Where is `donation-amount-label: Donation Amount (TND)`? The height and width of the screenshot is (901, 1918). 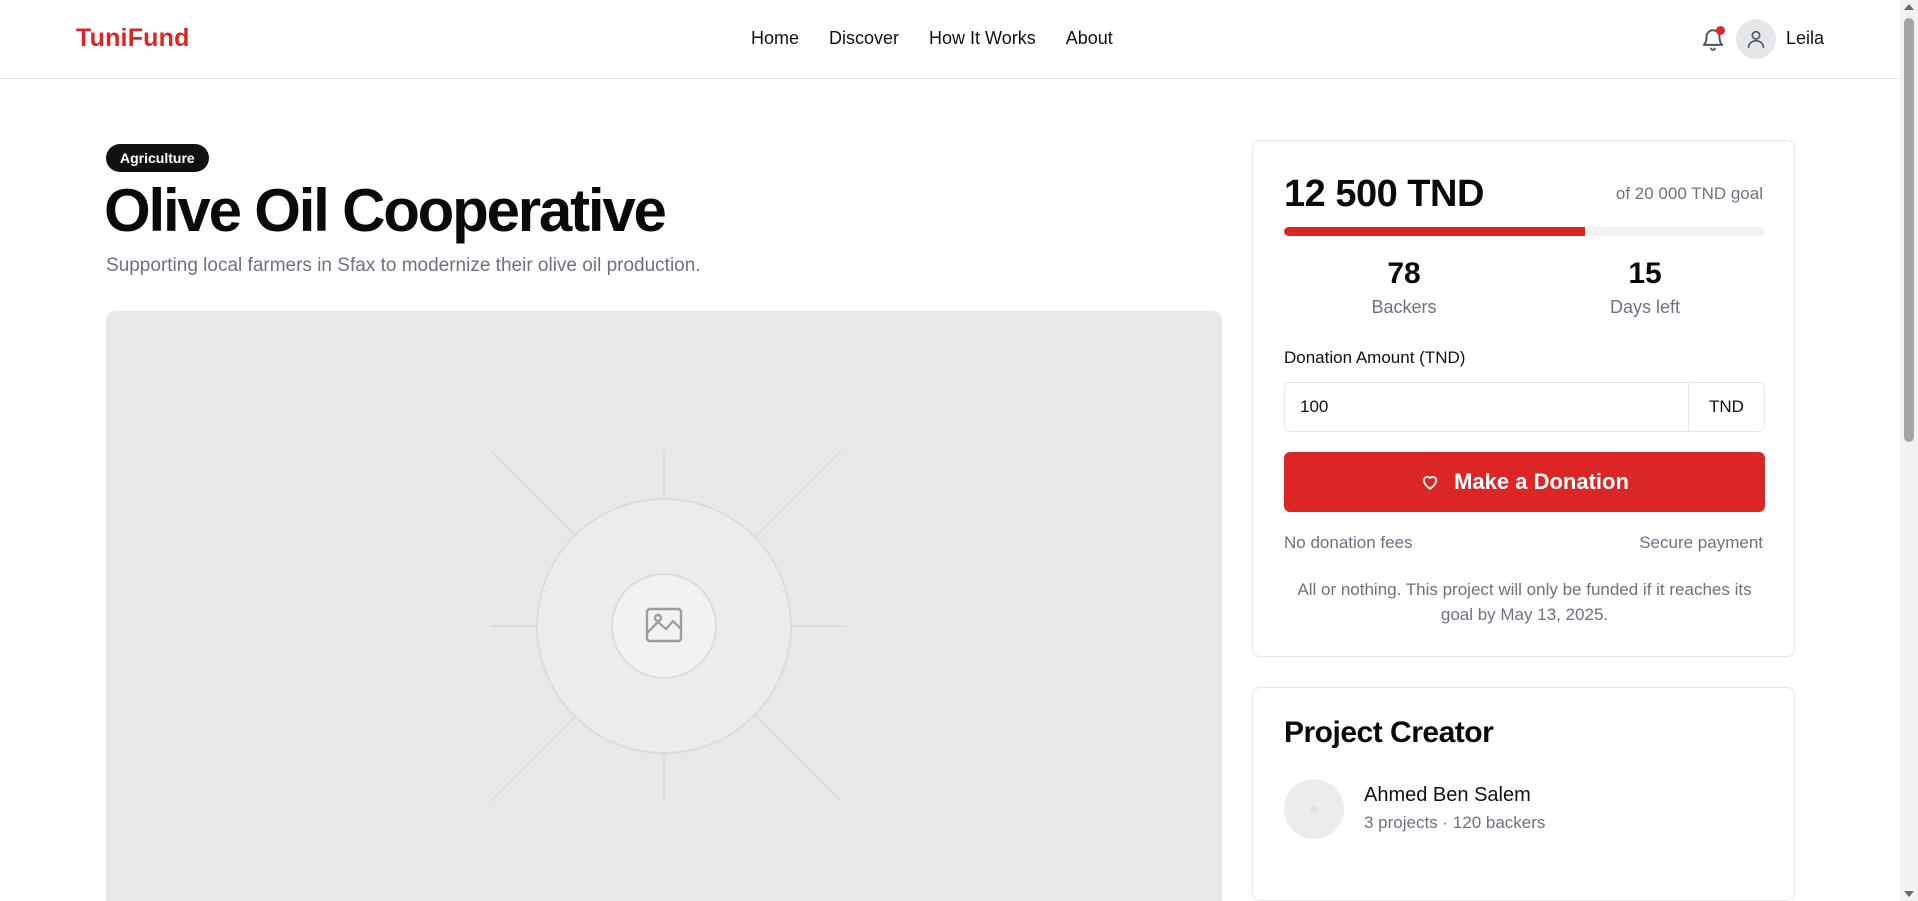
donation-amount-label: Donation Amount (TND) is located at coordinates (1375, 357).